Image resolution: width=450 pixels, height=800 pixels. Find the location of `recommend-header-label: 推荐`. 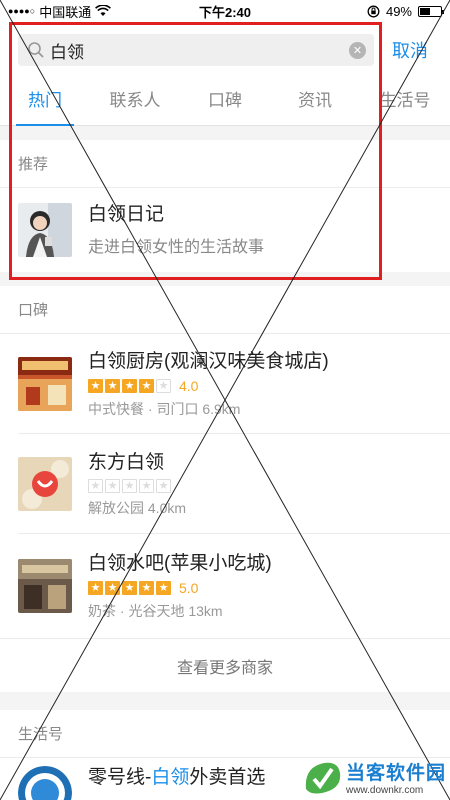

recommend-header-label: 推荐 is located at coordinates (33, 164).